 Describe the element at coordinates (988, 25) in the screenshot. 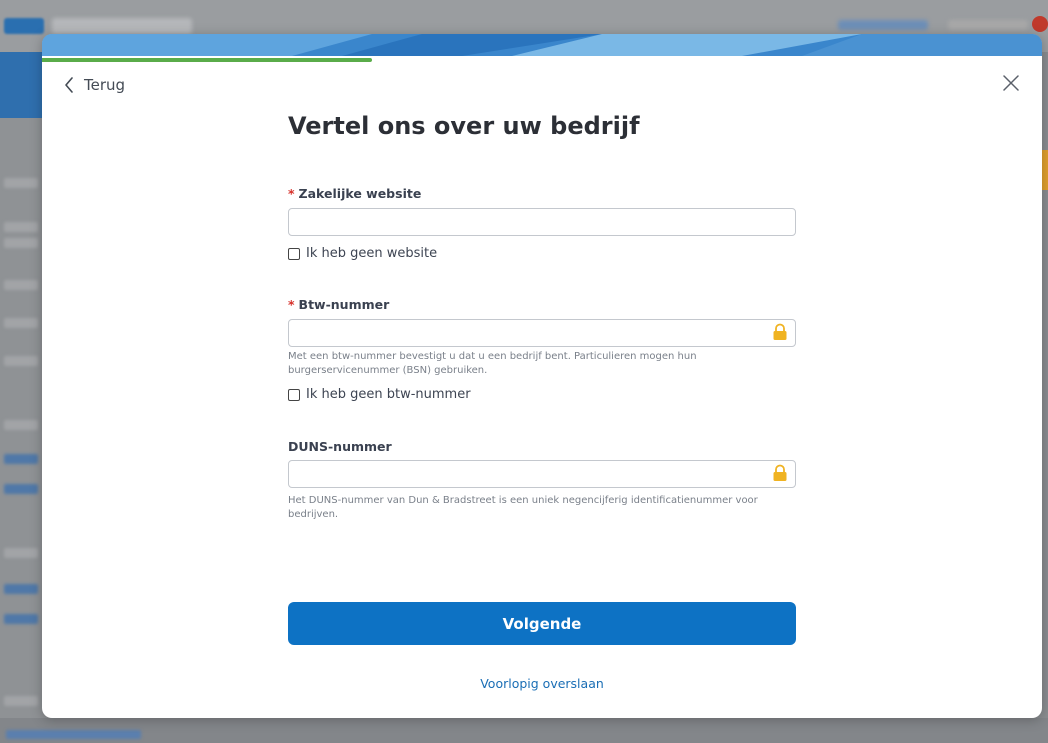

I see `background-account-menu` at that location.